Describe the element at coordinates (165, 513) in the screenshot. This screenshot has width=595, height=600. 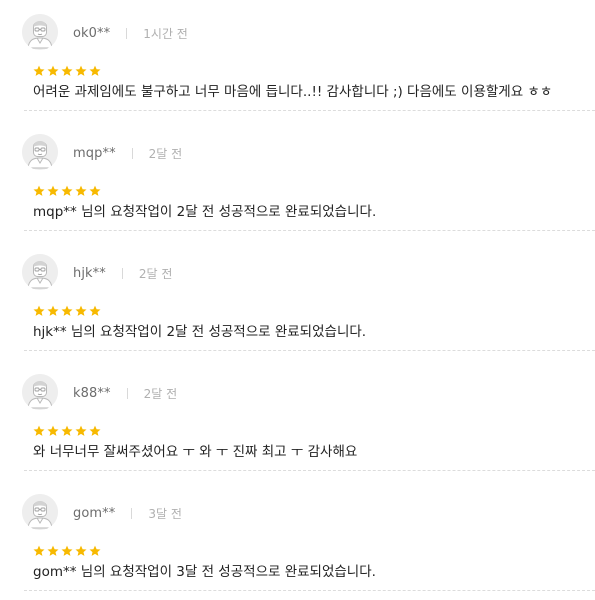
I see `review-time: 3달 전` at that location.